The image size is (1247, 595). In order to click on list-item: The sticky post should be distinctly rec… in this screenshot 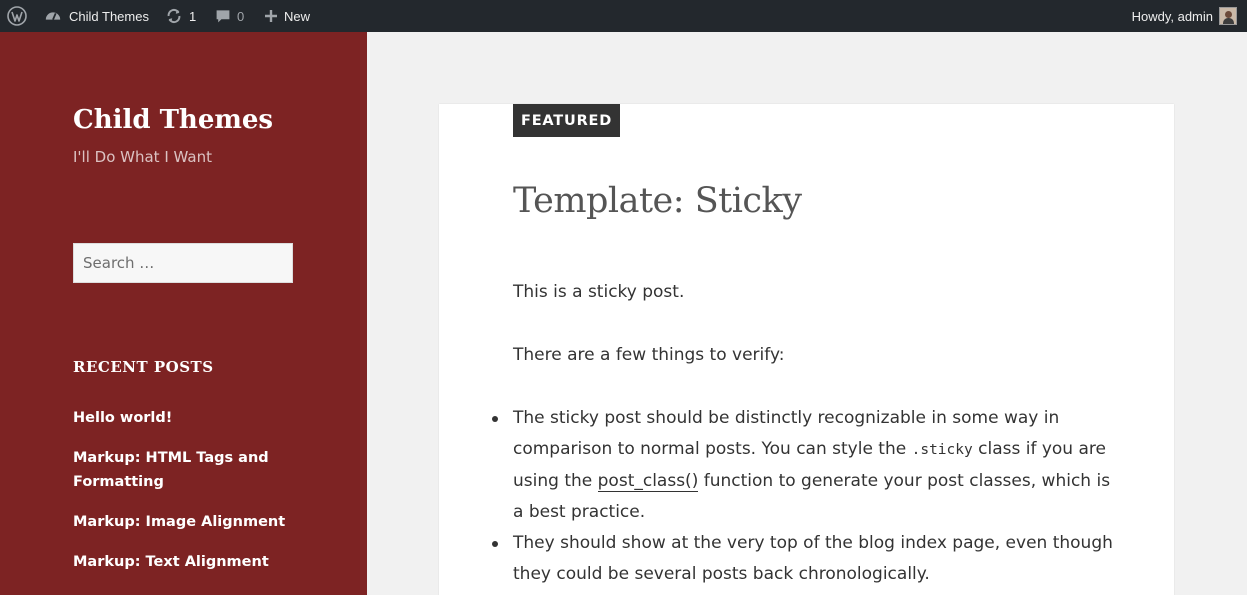, I will do `click(802, 465)`.